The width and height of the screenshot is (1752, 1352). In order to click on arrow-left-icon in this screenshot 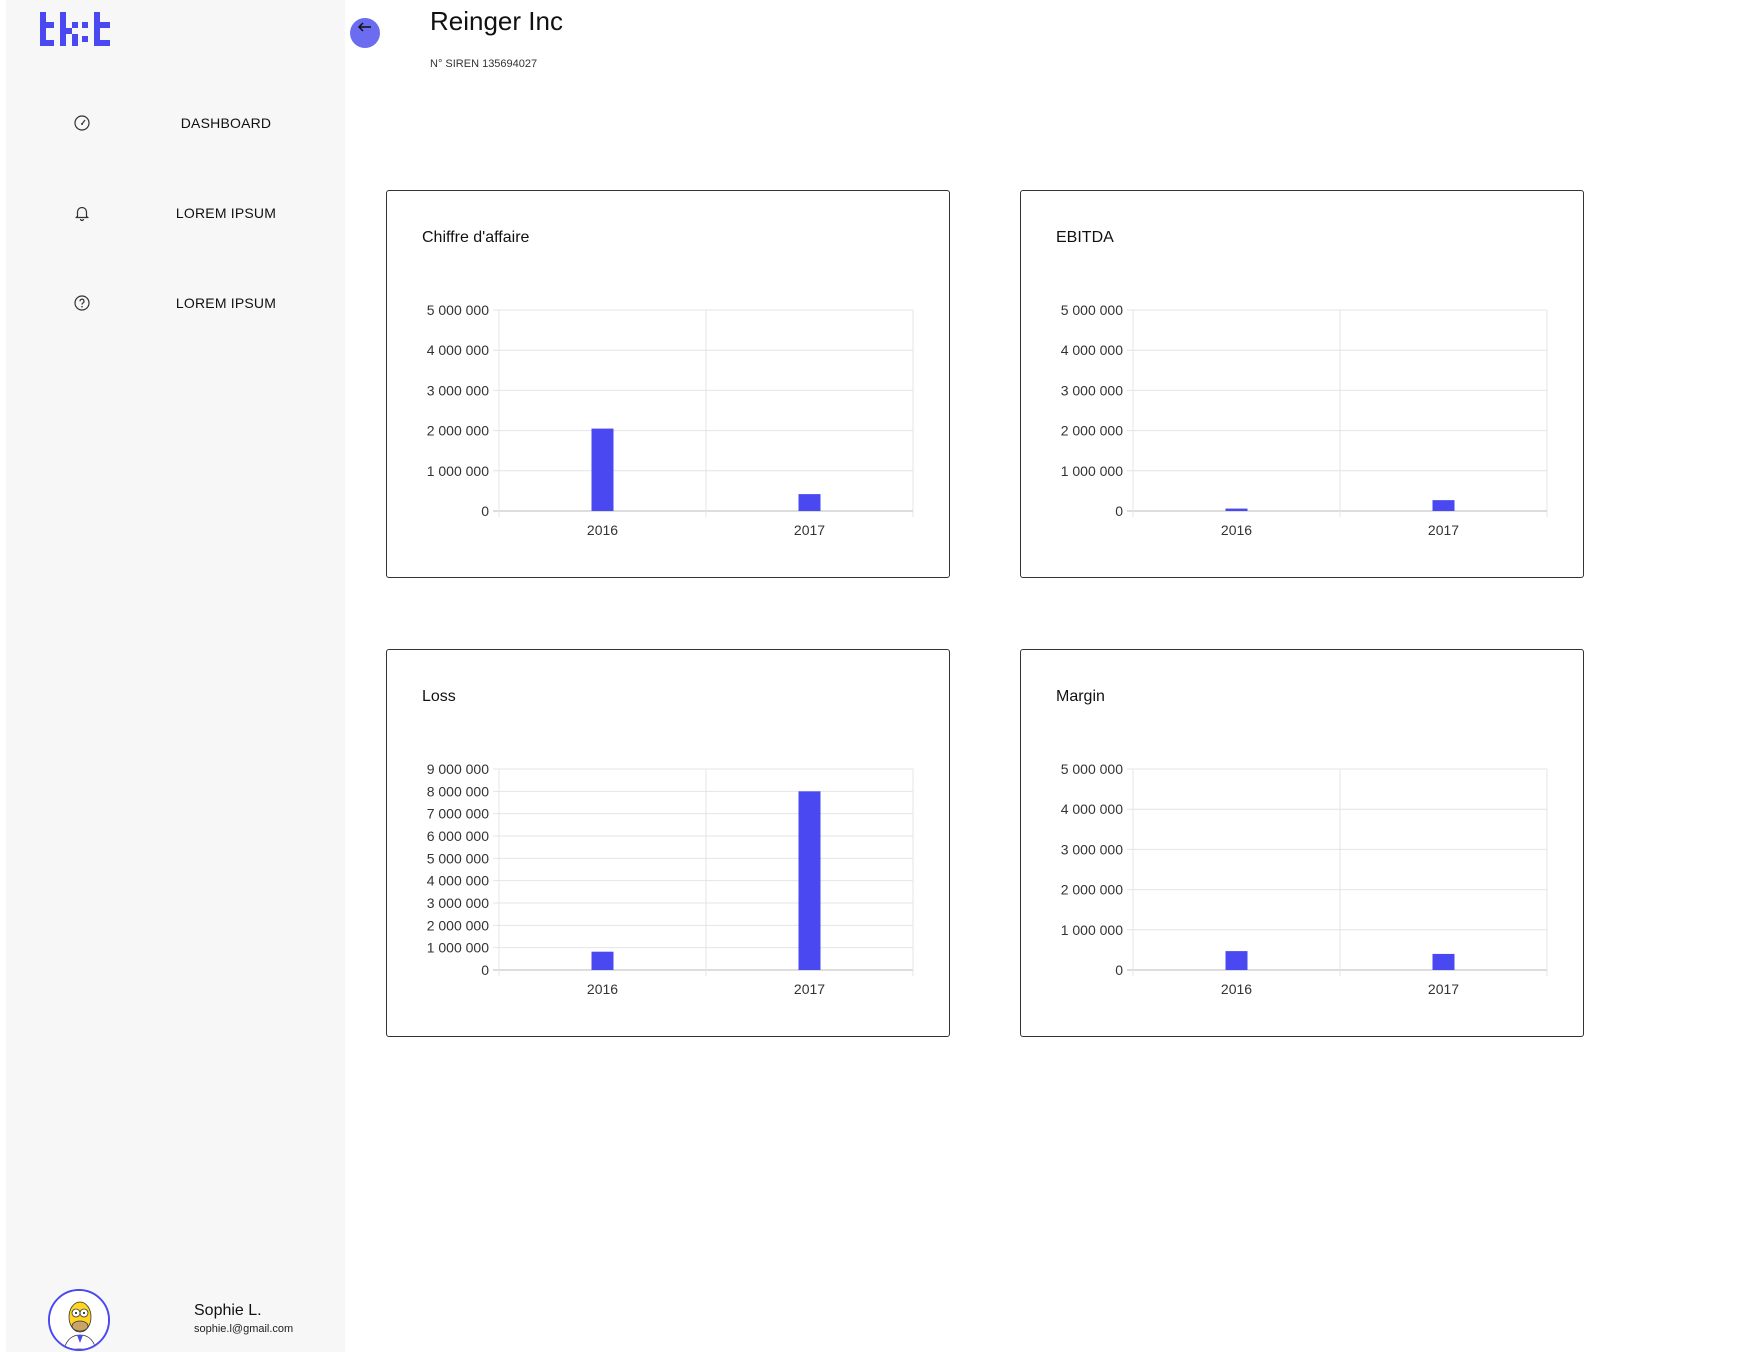, I will do `click(364, 27)`.